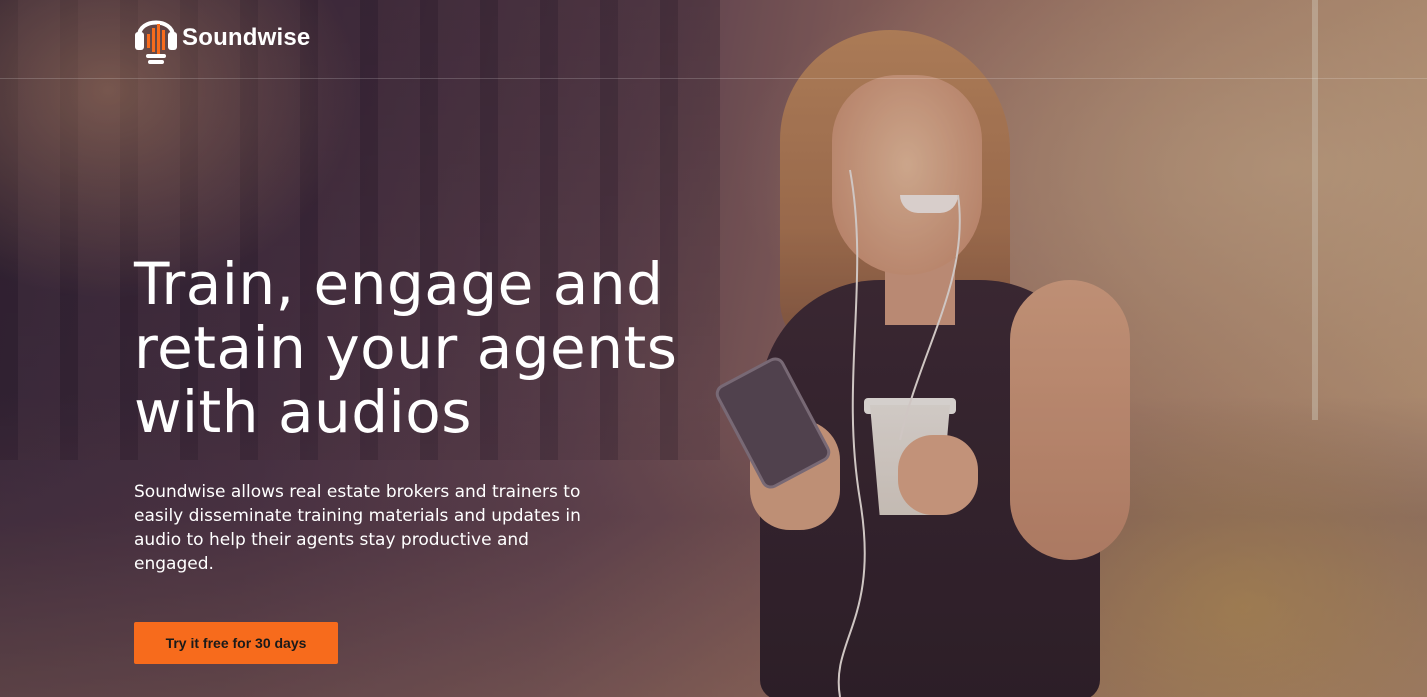 The height and width of the screenshot is (697, 1427). I want to click on brand-logo-link: Soundwise, so click(222, 38).